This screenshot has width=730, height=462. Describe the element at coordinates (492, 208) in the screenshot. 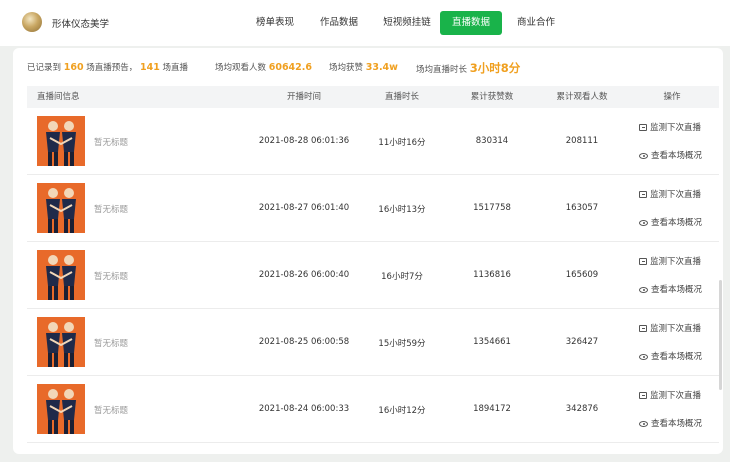

I see `total-likes: 1517758` at that location.